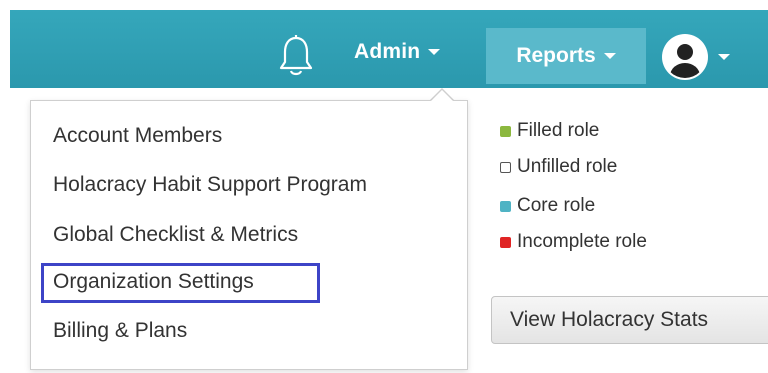 The image size is (768, 373). Describe the element at coordinates (442, 95) in the screenshot. I see `dropdown-pointer-inner` at that location.